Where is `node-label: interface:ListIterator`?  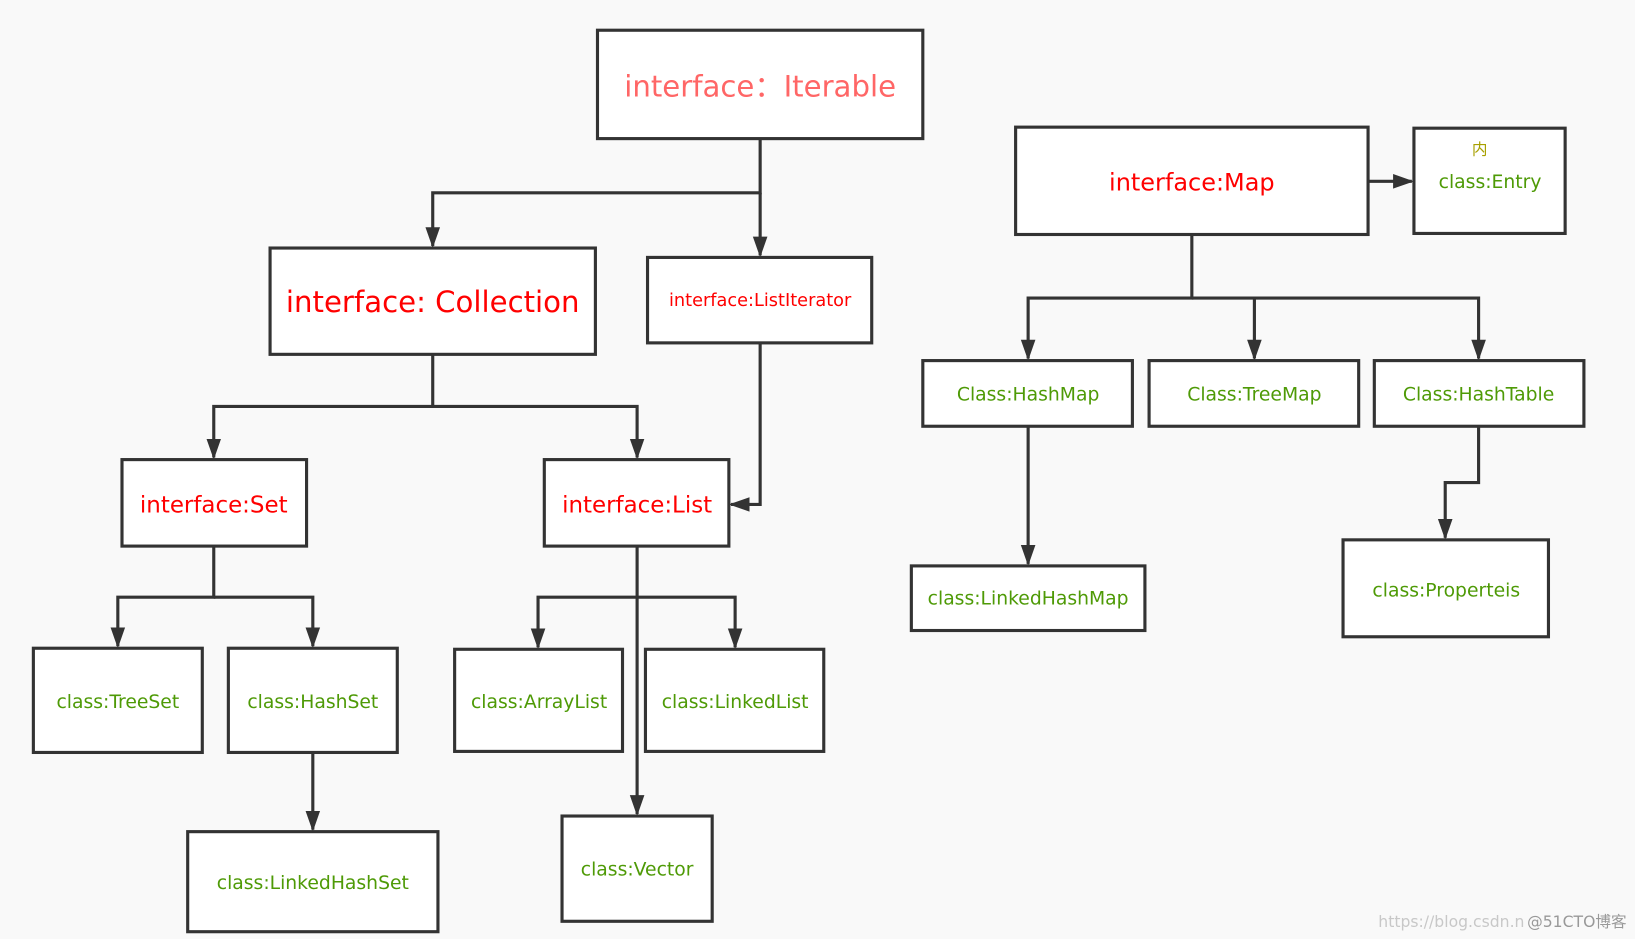 node-label: interface:ListIterator is located at coordinates (760, 301).